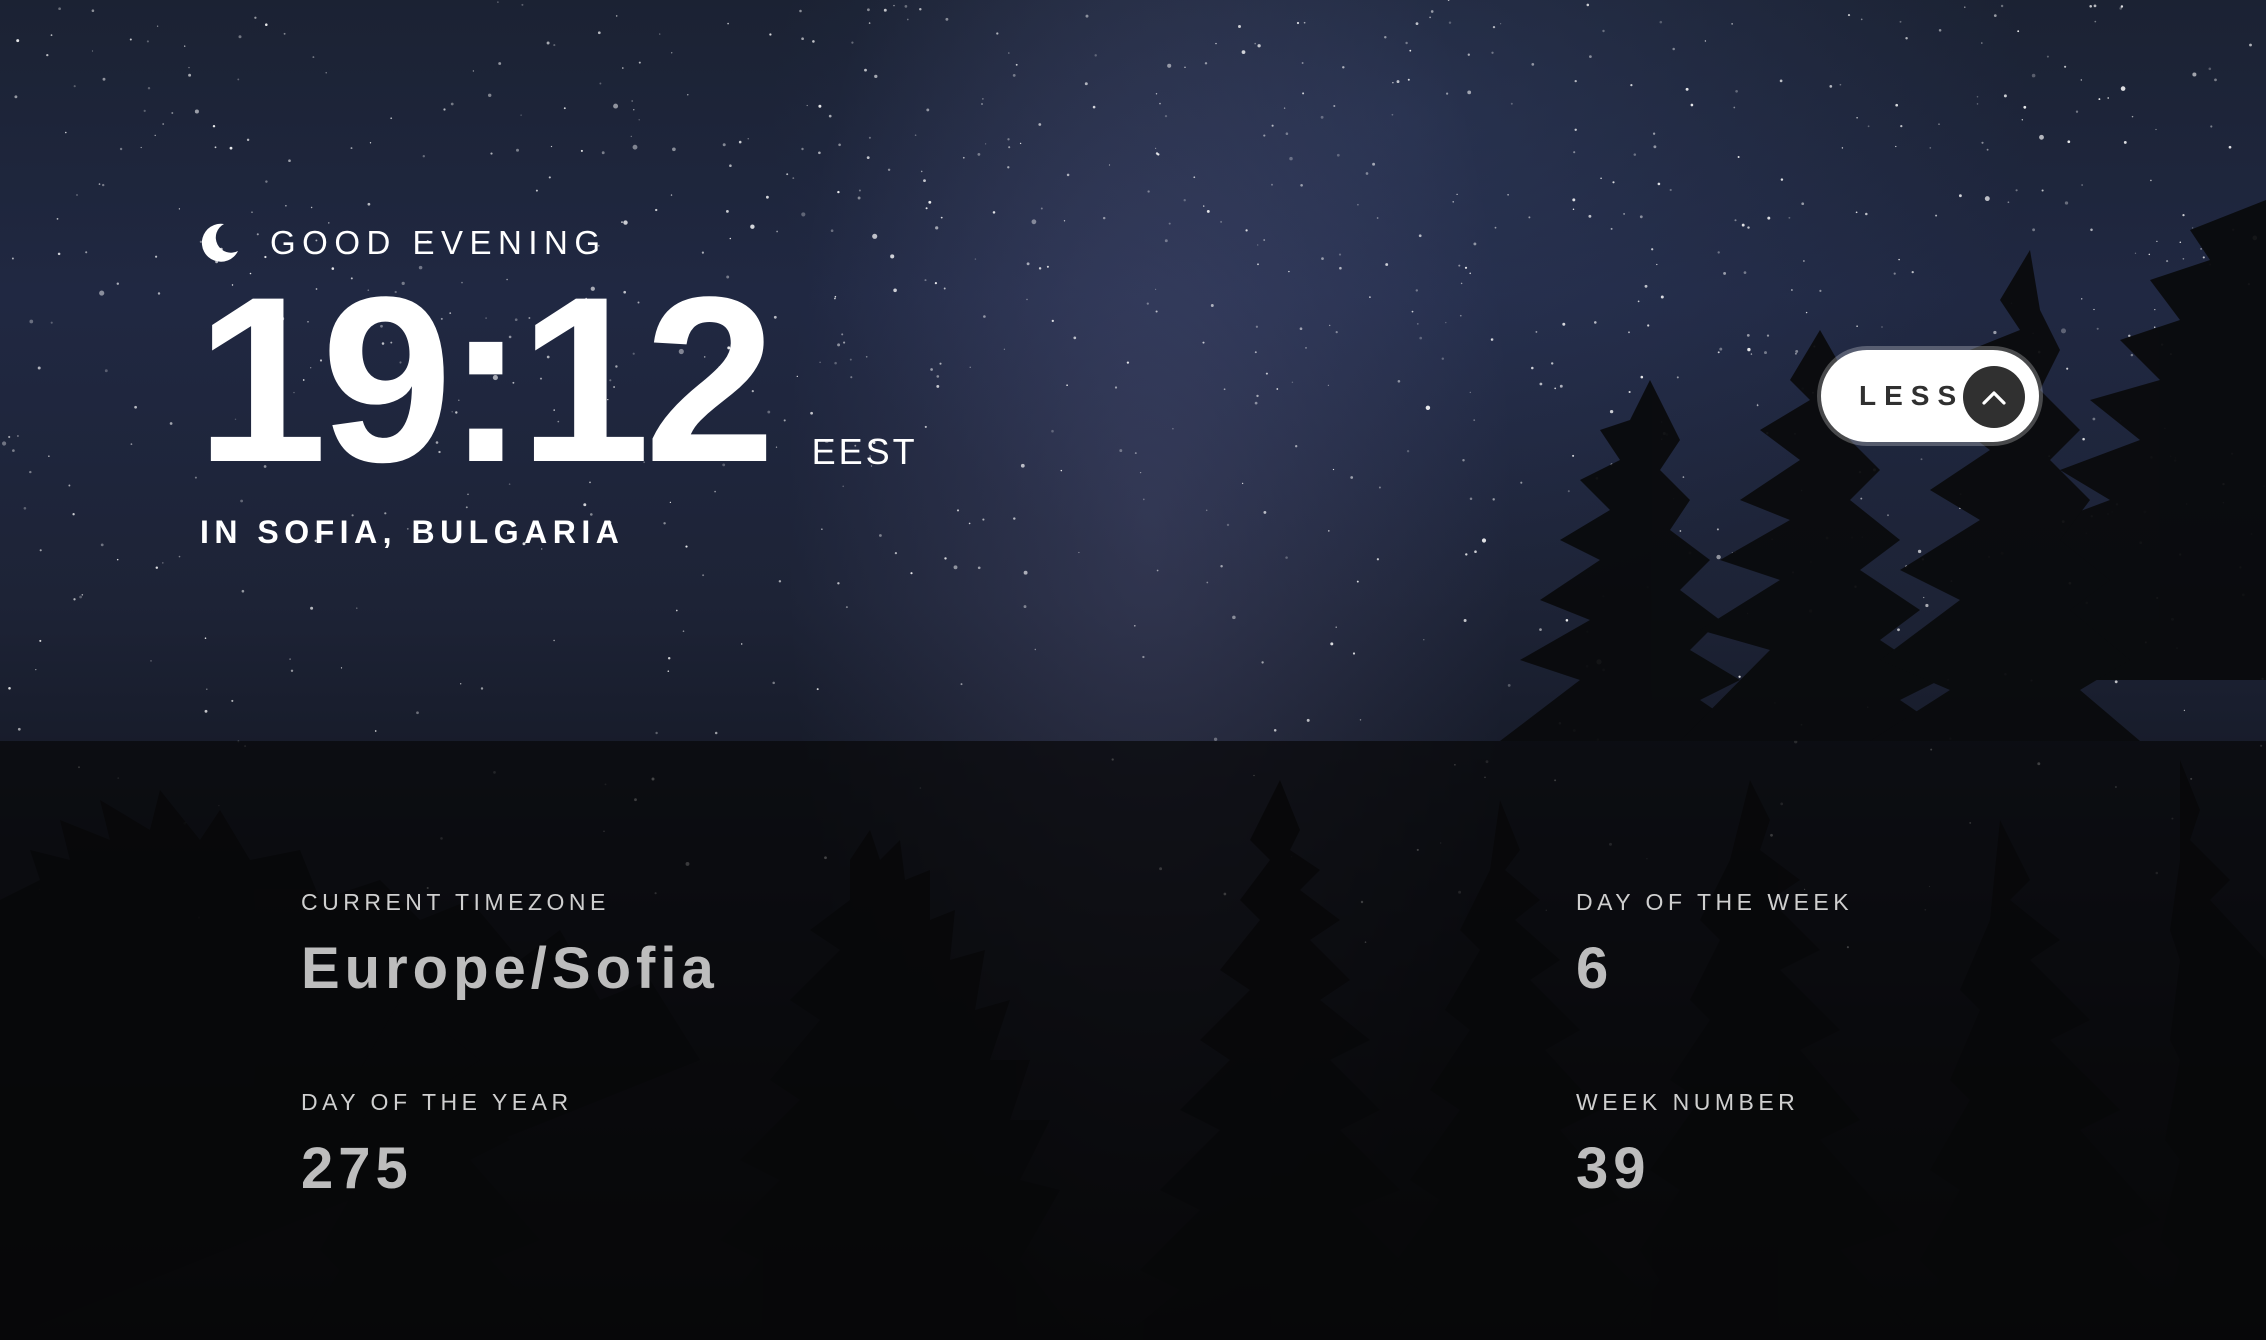 The image size is (2266, 1340). What do you see at coordinates (1994, 397) in the screenshot?
I see `chevron-up-icon` at bounding box center [1994, 397].